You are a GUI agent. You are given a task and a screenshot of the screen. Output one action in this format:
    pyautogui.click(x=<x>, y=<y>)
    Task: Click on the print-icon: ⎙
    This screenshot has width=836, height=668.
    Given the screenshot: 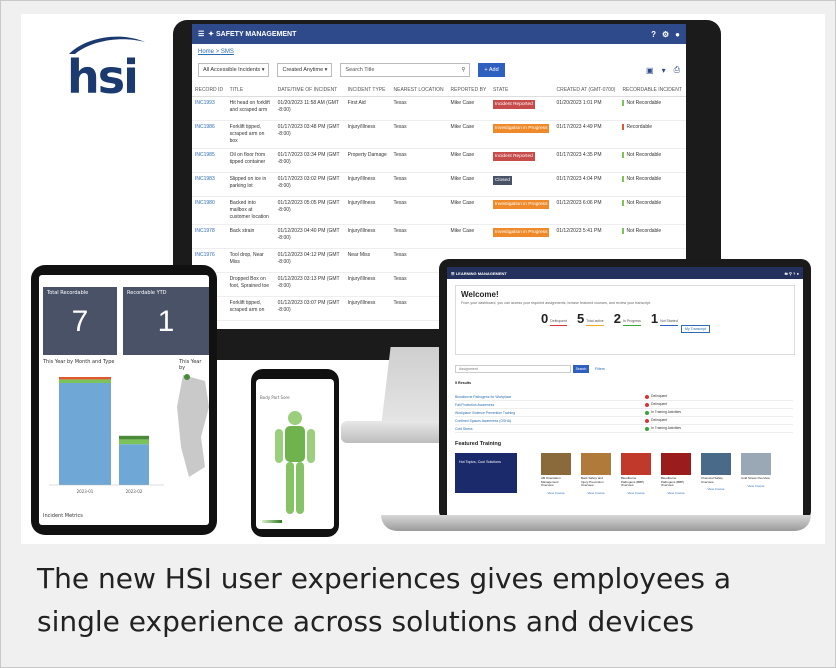 What is the action you would take?
    pyautogui.click(x=677, y=70)
    